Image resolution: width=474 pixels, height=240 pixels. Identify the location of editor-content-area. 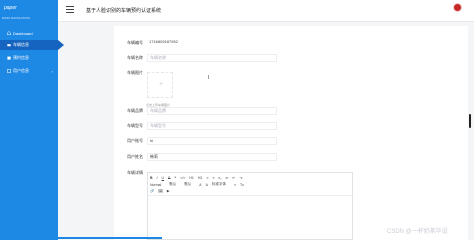
(251, 217).